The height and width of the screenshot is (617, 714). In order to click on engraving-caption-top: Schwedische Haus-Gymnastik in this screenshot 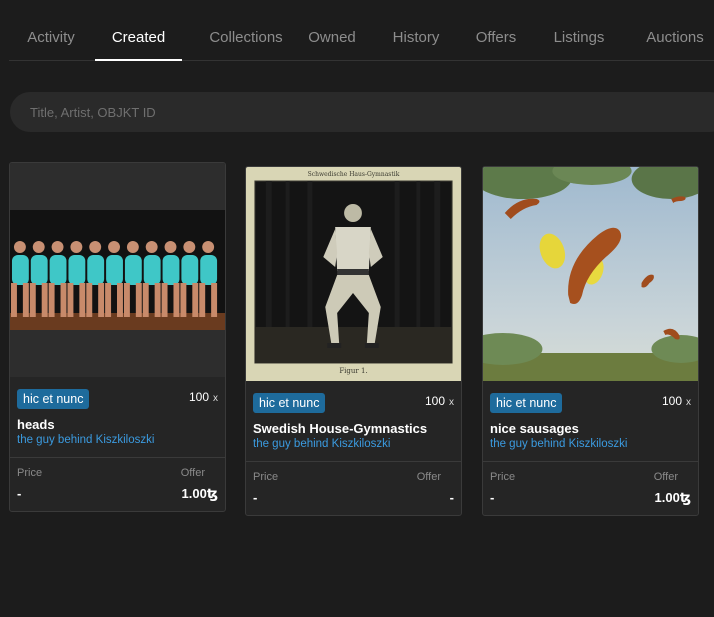, I will do `click(353, 174)`.